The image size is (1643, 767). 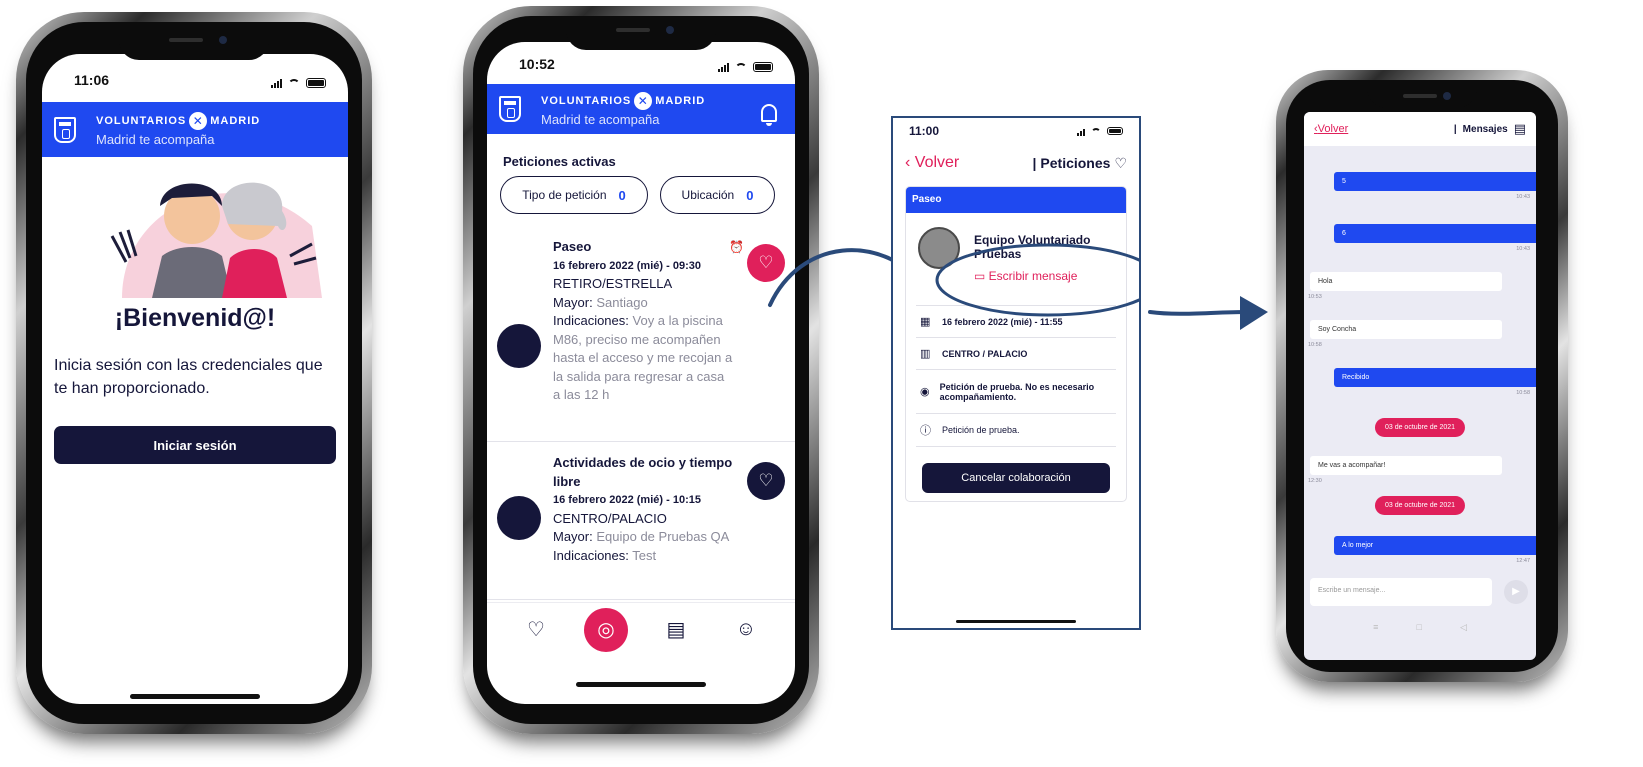 I want to click on back-button: ‹ Volver, so click(x=932, y=163).